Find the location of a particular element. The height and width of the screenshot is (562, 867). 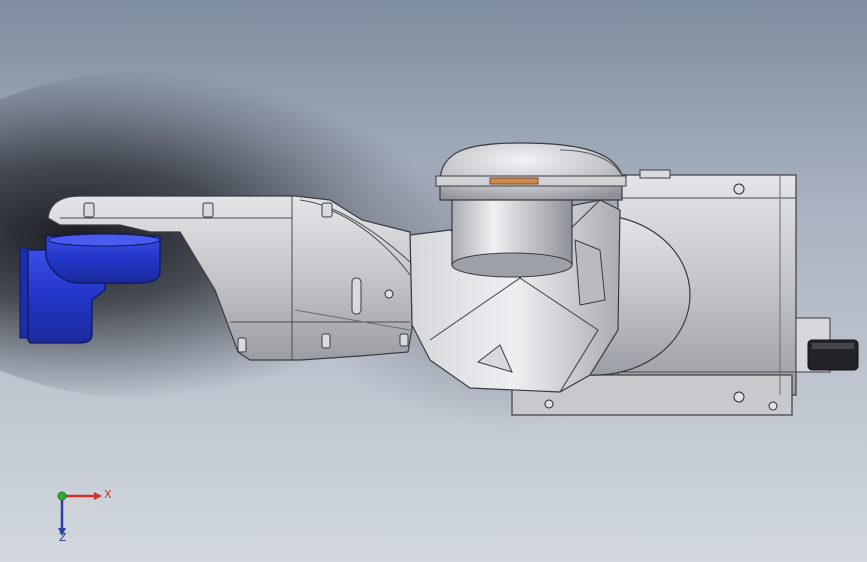

triad-plane is located at coordinates (77, 511).